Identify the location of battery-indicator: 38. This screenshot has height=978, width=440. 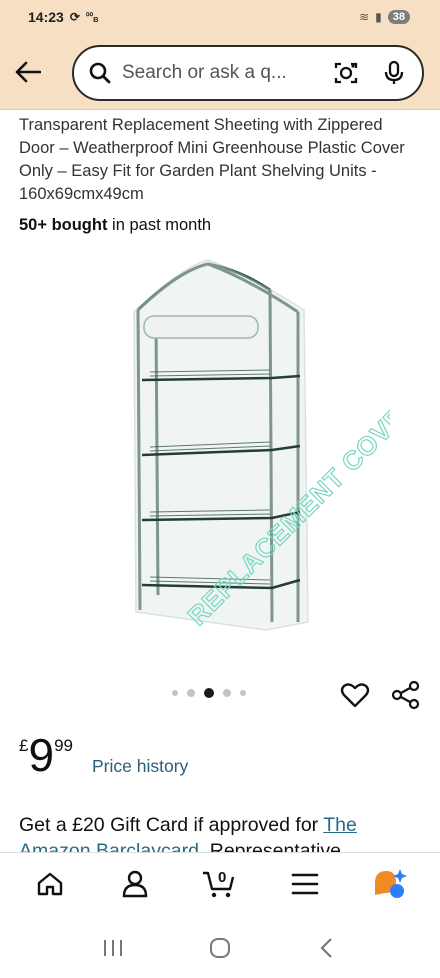
(398, 17).